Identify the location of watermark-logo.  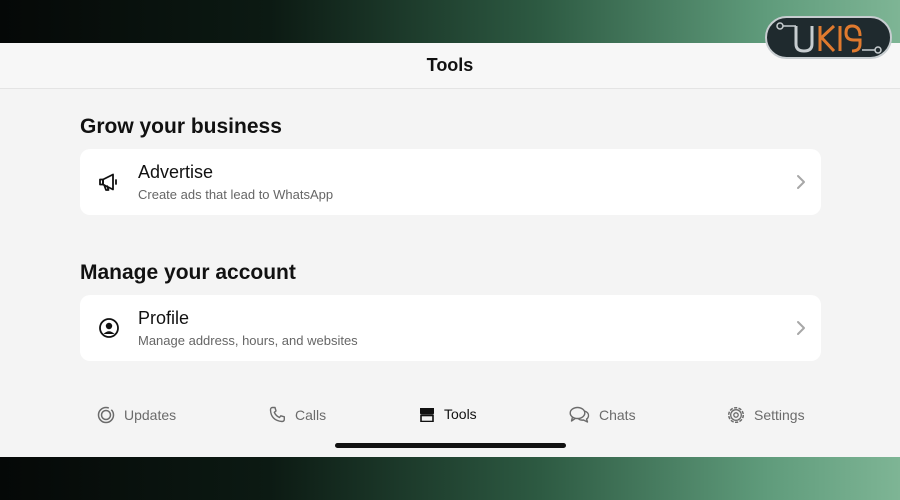
(828, 37).